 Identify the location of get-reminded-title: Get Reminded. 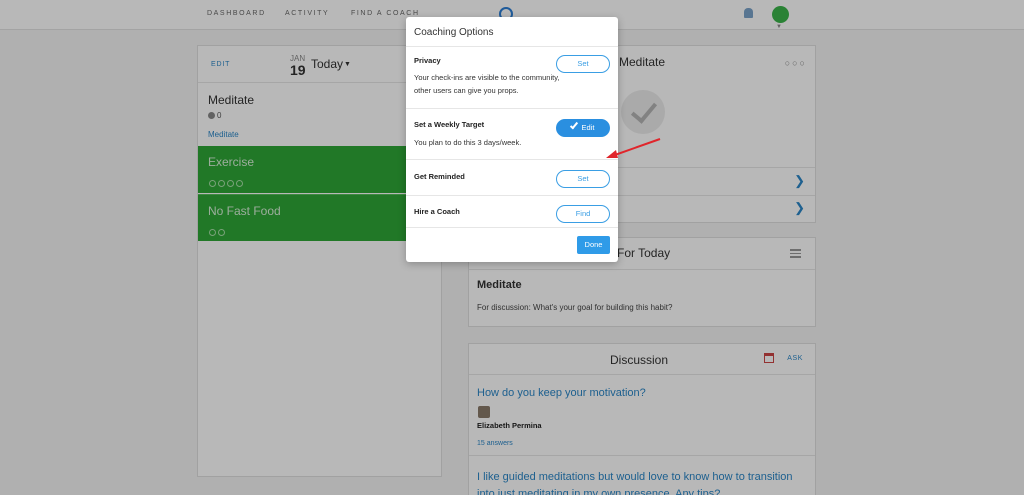
(439, 176).